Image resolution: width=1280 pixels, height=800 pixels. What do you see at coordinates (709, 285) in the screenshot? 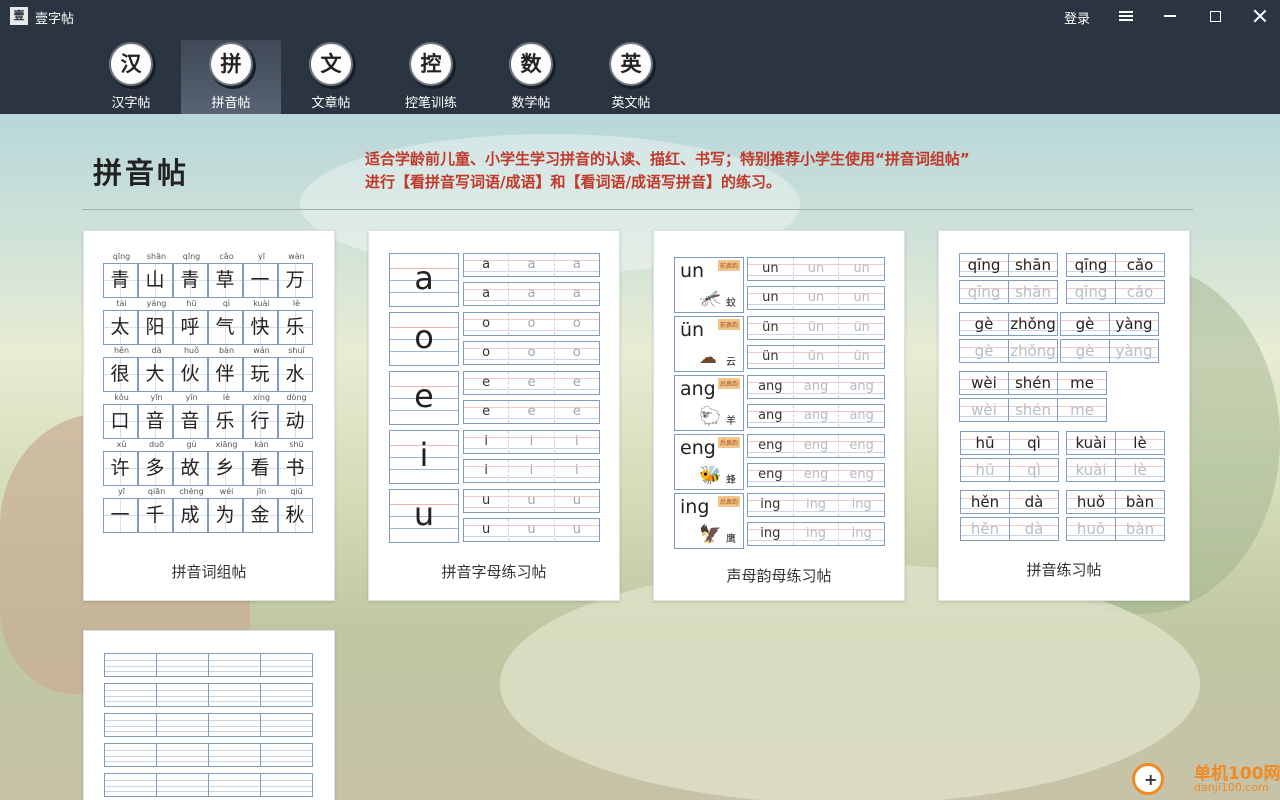
I see `finals-card: un 前鼻韵 🦟 蚊` at bounding box center [709, 285].